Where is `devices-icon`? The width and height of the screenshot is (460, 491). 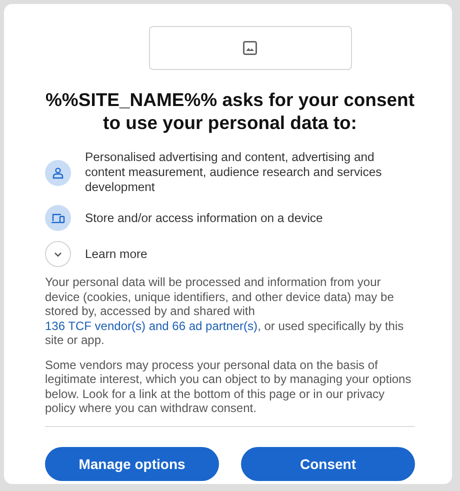 devices-icon is located at coordinates (58, 218).